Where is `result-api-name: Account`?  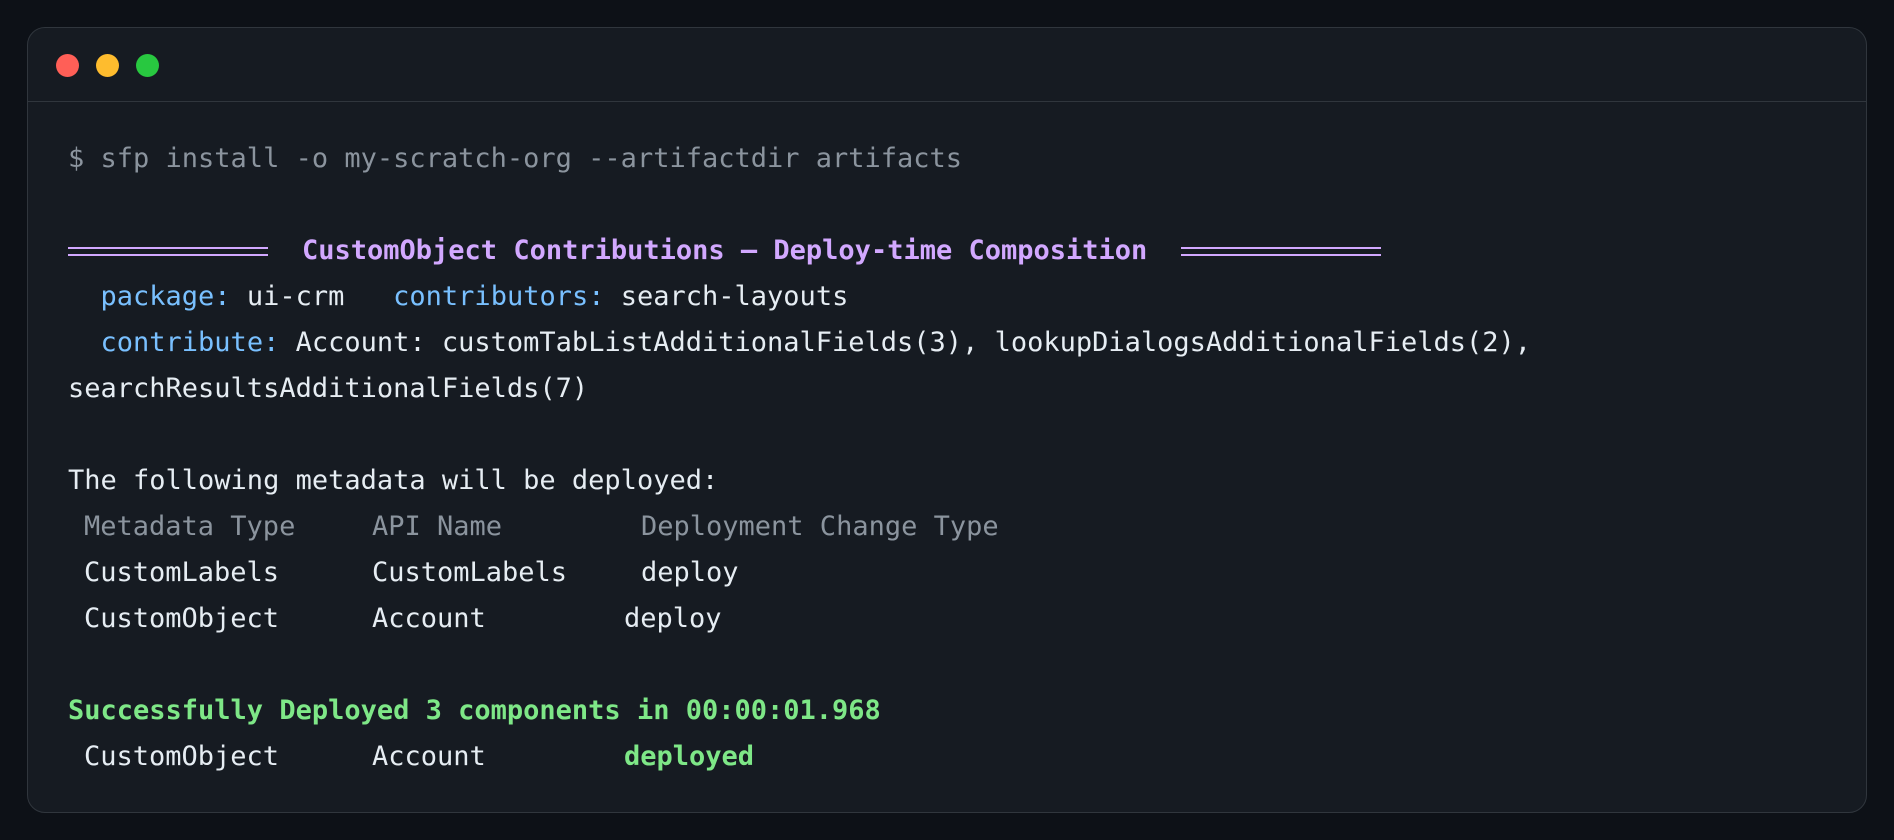 result-api-name: Account is located at coordinates (429, 756).